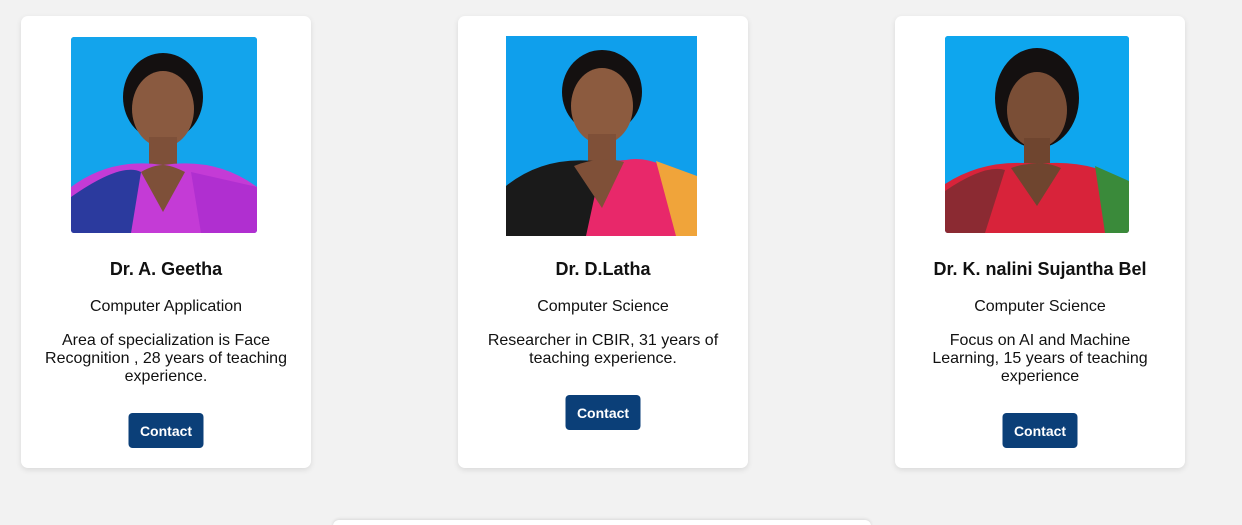 This screenshot has height=525, width=1242. I want to click on faculty-name: Dr. K. nalini Sujantha Bel, so click(1040, 269).